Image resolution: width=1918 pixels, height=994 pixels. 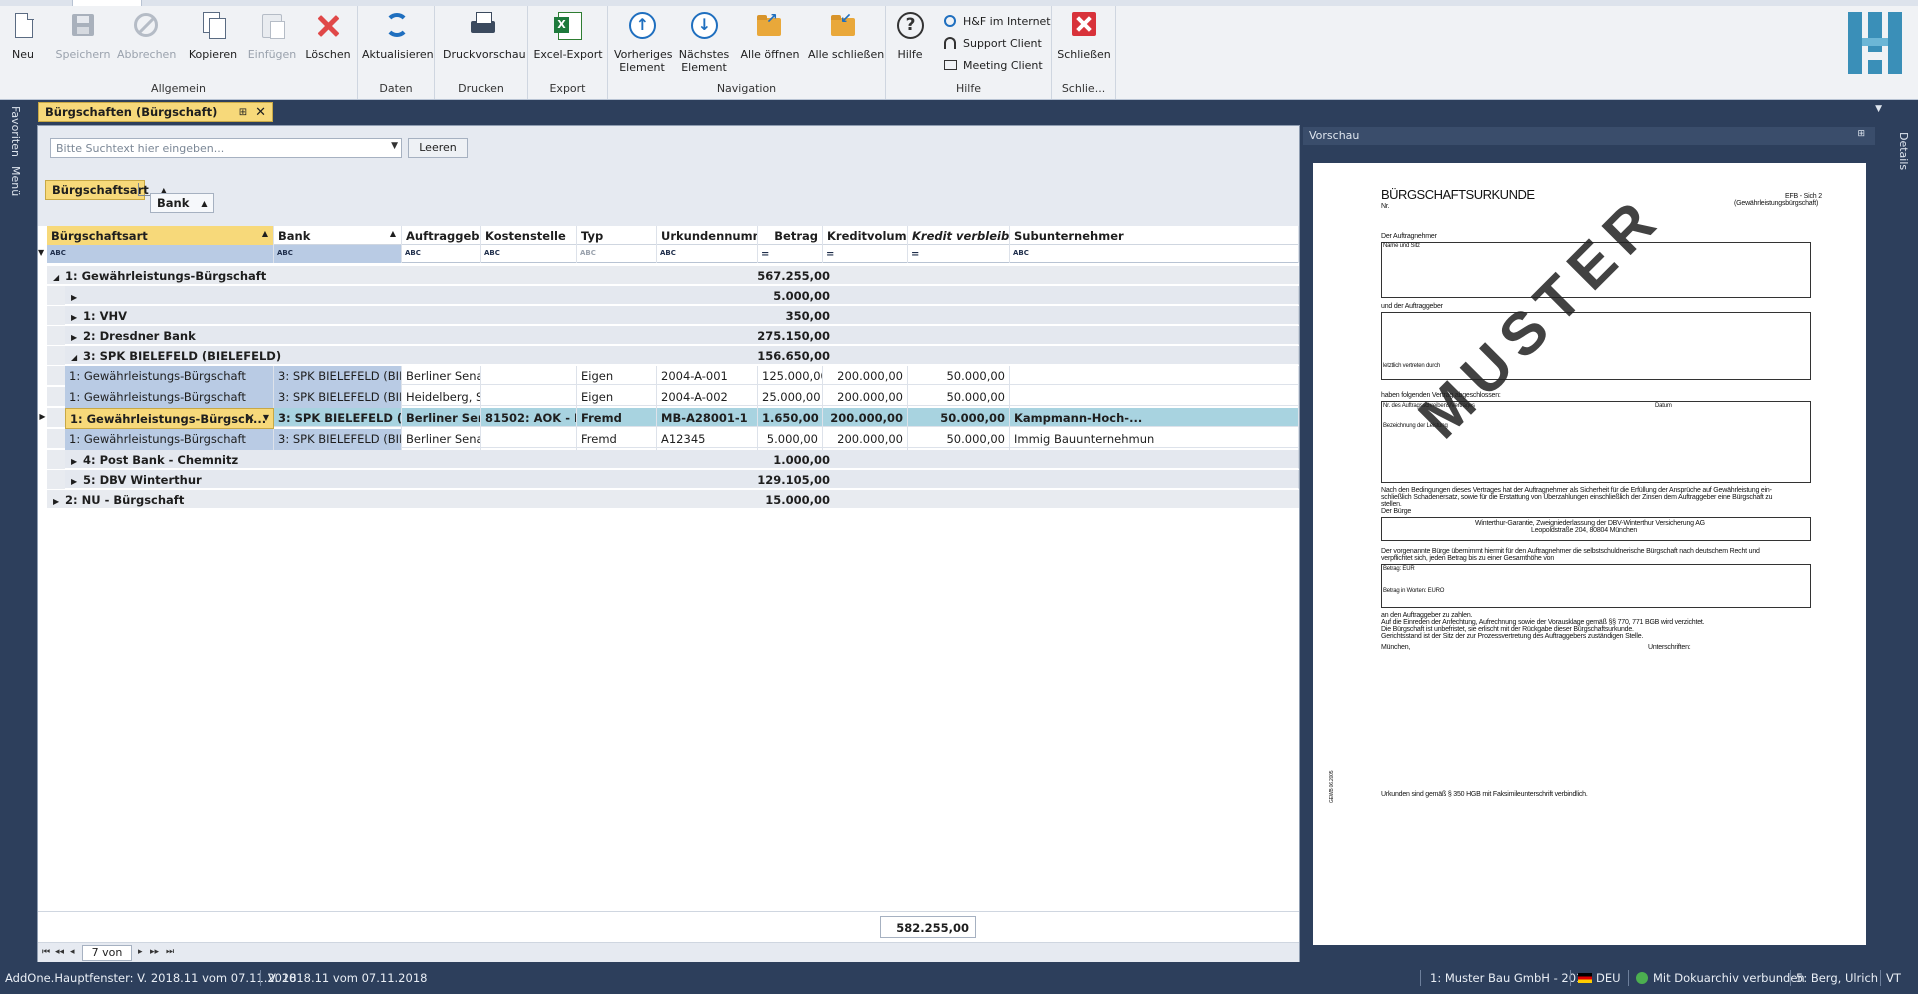 I want to click on group-label-daten: Daten, so click(x=396, y=88).